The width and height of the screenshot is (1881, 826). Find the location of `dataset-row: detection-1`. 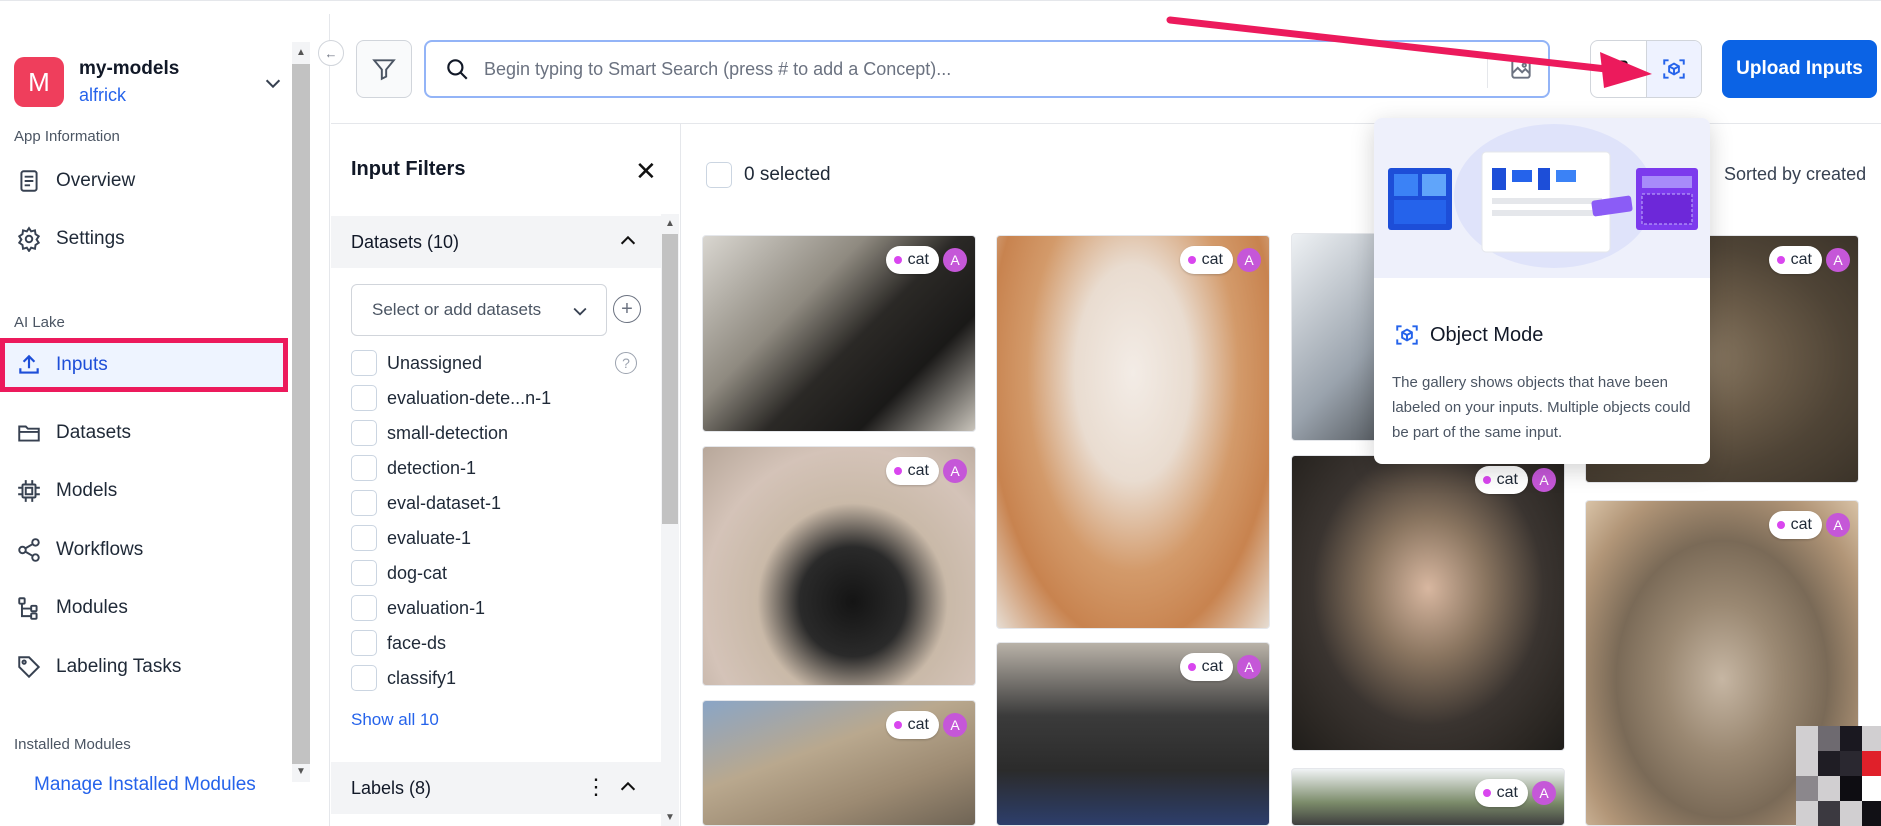

dataset-row: detection-1 is located at coordinates (413, 468).